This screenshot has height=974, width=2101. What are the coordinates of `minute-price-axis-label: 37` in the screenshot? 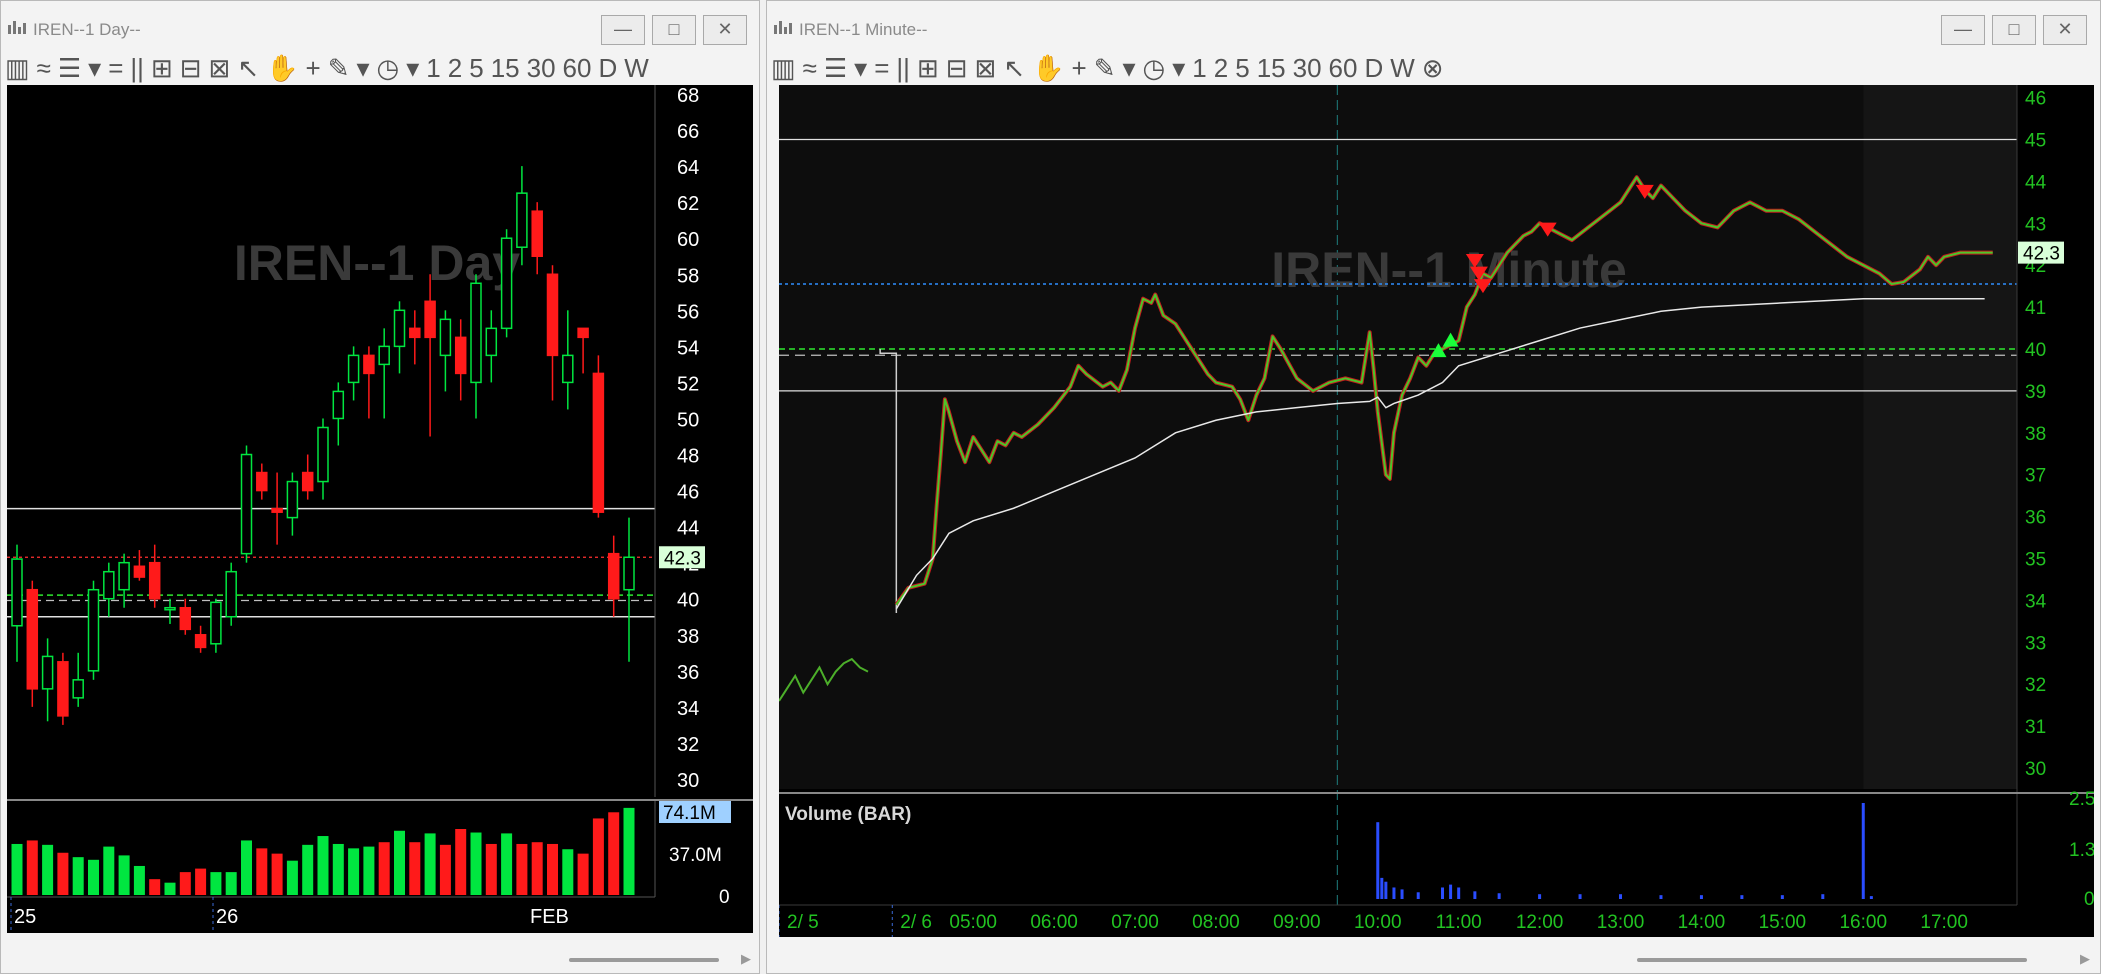 It's located at (2035, 476).